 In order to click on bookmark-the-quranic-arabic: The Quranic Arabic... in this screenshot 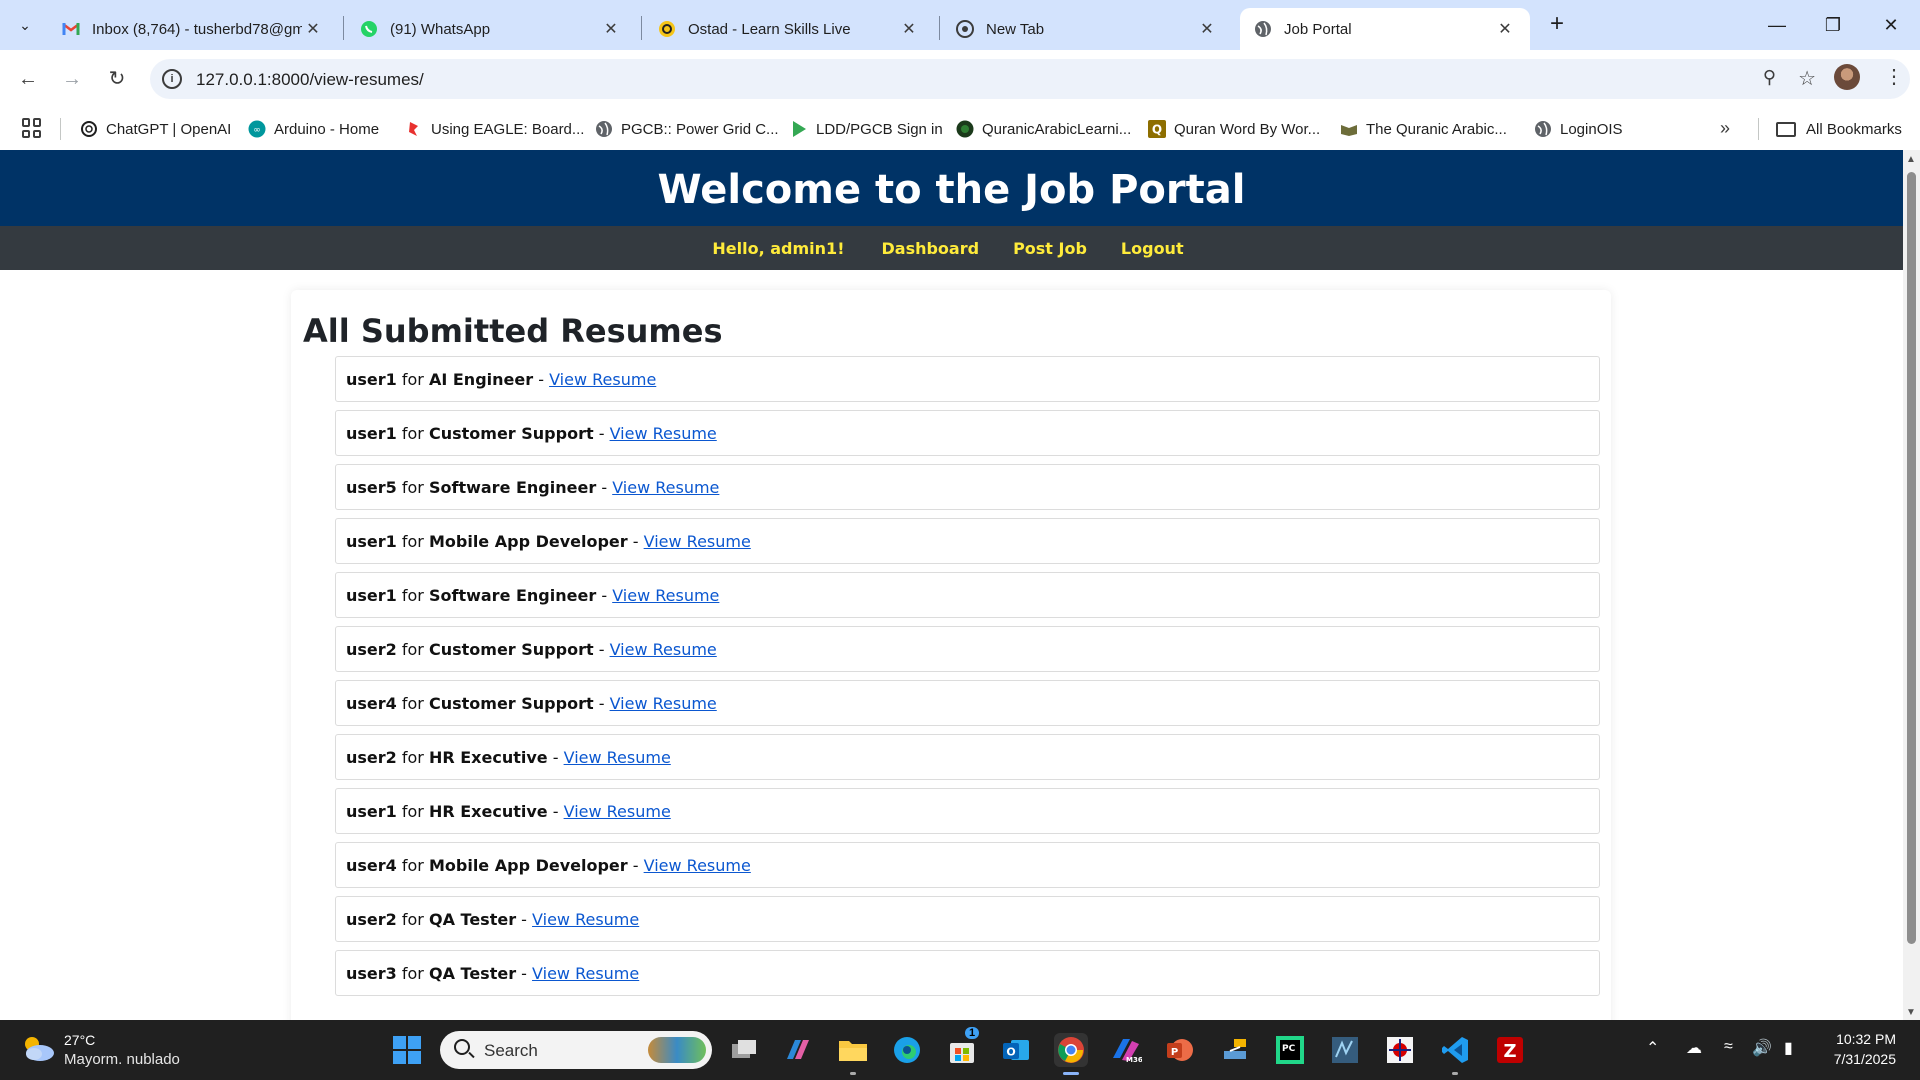, I will do `click(1423, 129)`.